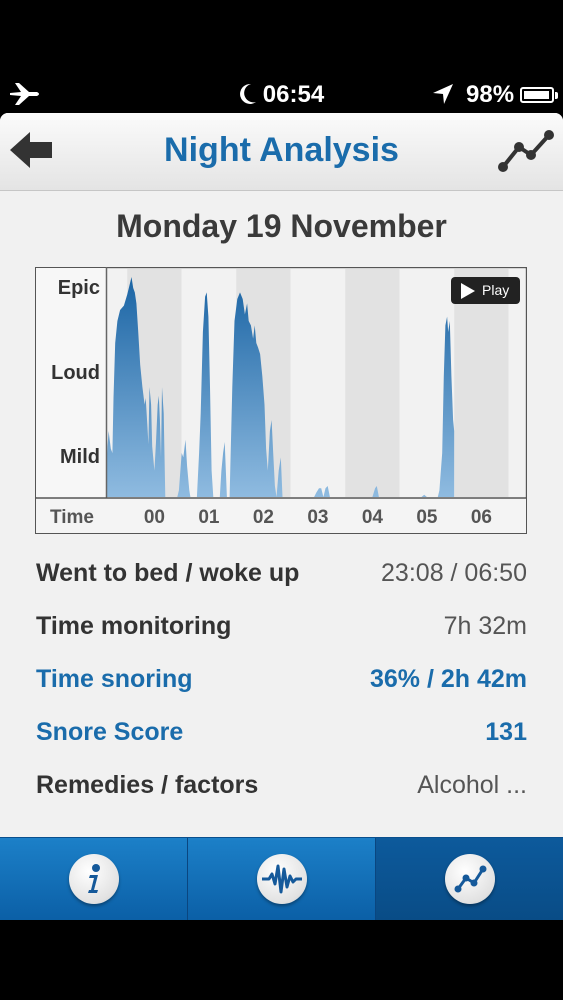 Image resolution: width=563 pixels, height=1000 pixels. I want to click on stat-label: Time snoring, so click(114, 679).